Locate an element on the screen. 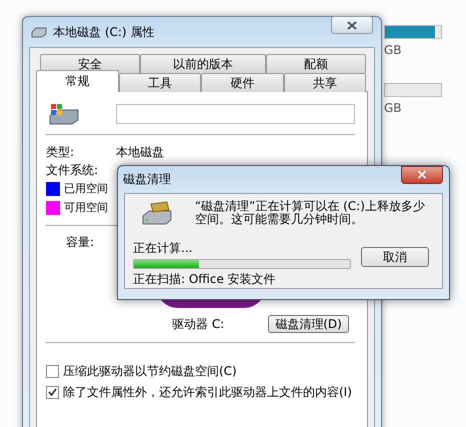  type-label: 类型: is located at coordinates (61, 152).